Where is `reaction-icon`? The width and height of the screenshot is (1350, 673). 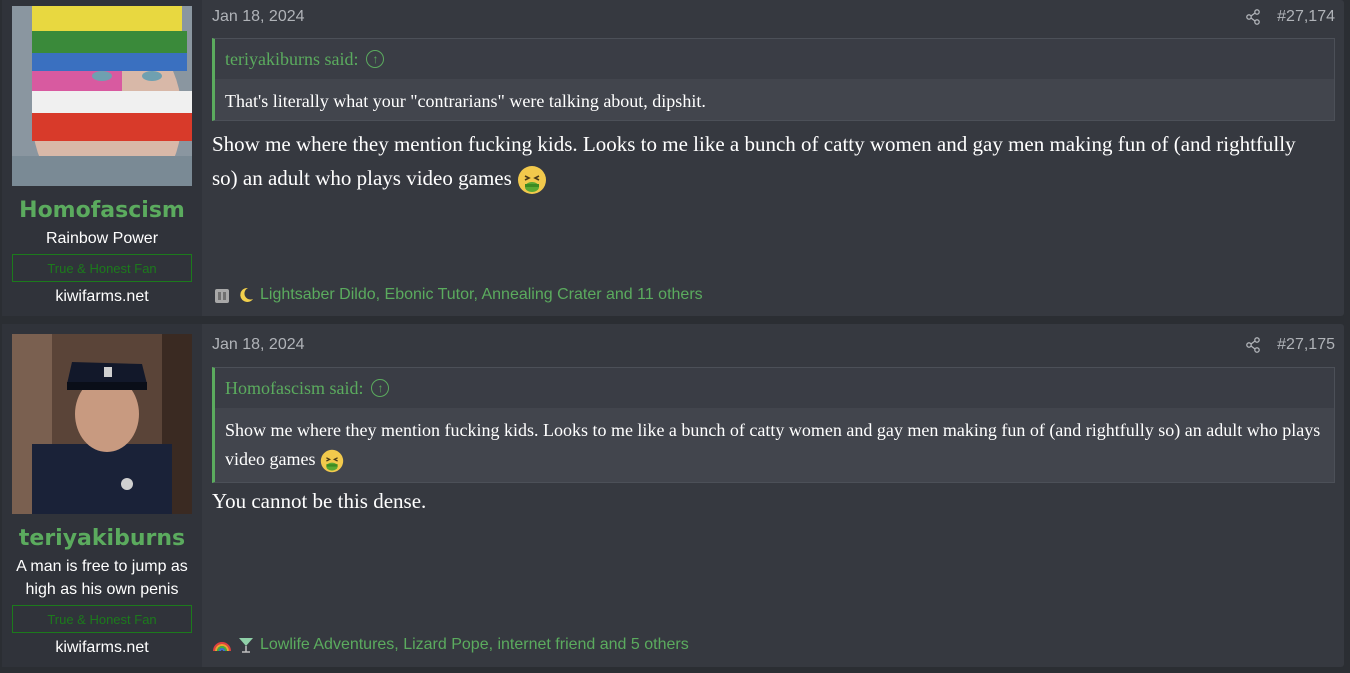
reaction-icon is located at coordinates (222, 295).